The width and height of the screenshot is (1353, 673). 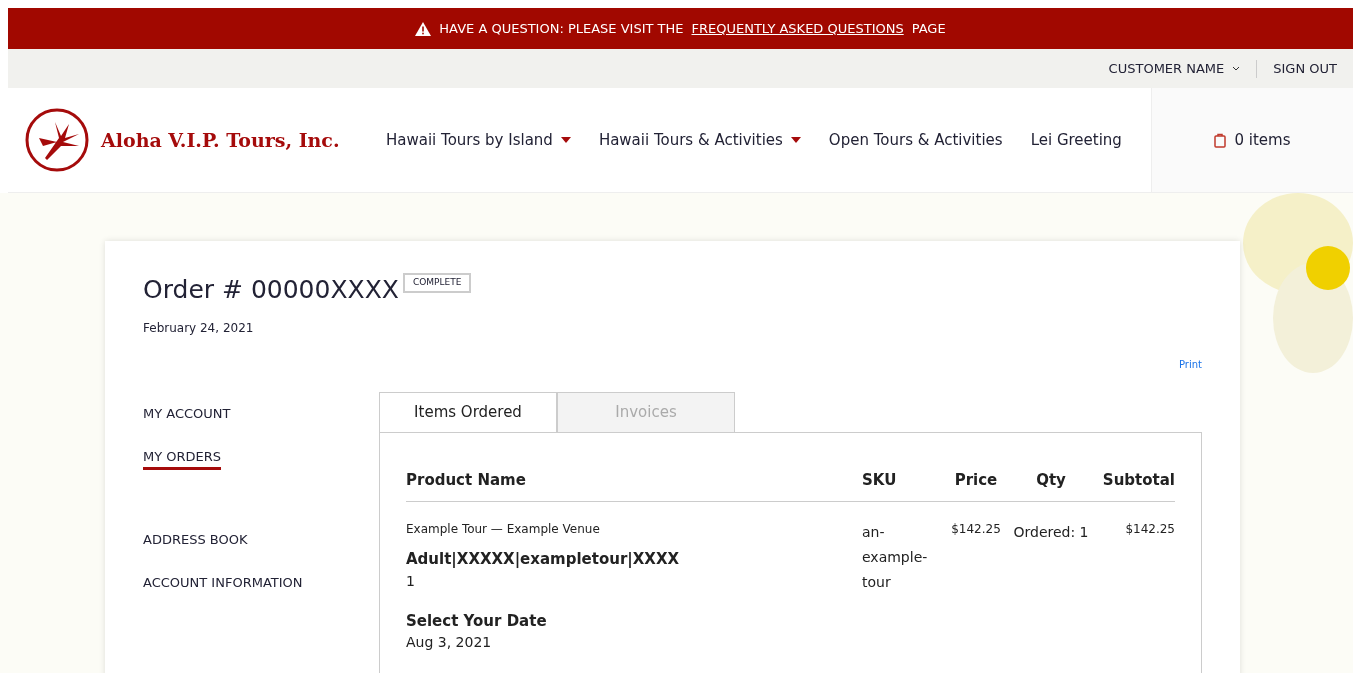 What do you see at coordinates (1051, 532) in the screenshot?
I see `qty-cell-text: Ordered: 1` at bounding box center [1051, 532].